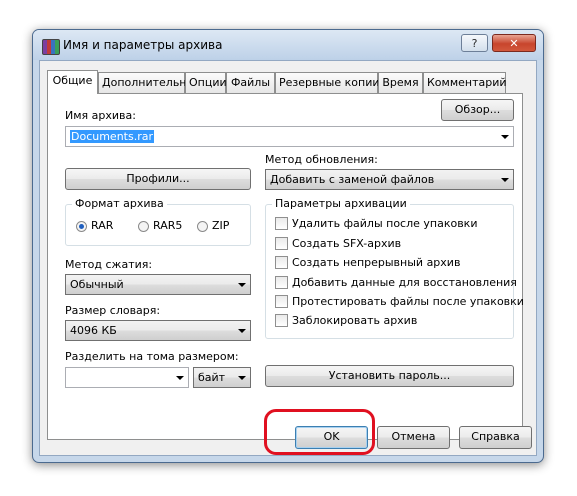  What do you see at coordinates (376, 262) in the screenshot?
I see `solid-archive-label: Создать непрерывный архив` at bounding box center [376, 262].